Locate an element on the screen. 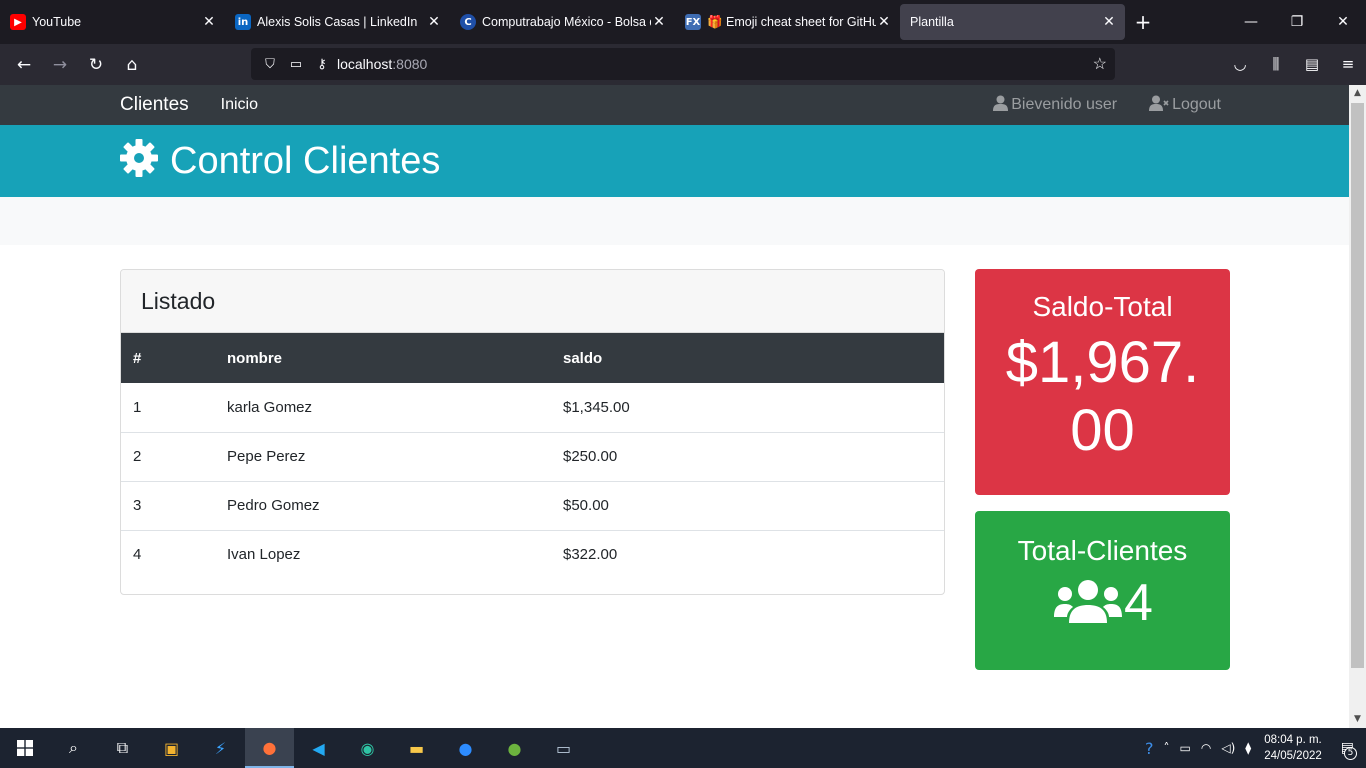 The image size is (1366, 768). logout-link: Logout is located at coordinates (1185, 105).